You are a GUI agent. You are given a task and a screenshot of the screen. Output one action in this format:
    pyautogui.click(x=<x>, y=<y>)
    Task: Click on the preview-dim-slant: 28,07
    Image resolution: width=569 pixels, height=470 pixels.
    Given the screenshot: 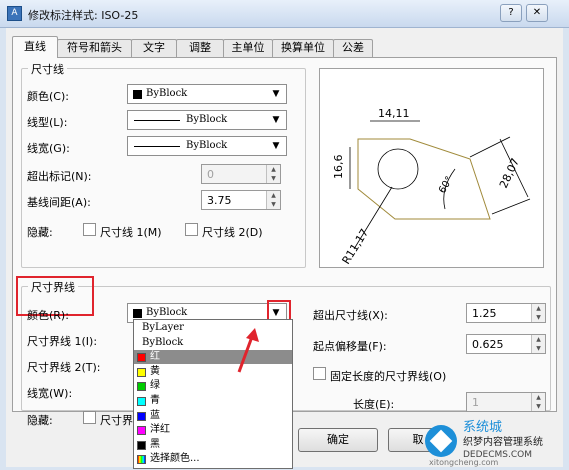 What is the action you would take?
    pyautogui.click(x=509, y=173)
    